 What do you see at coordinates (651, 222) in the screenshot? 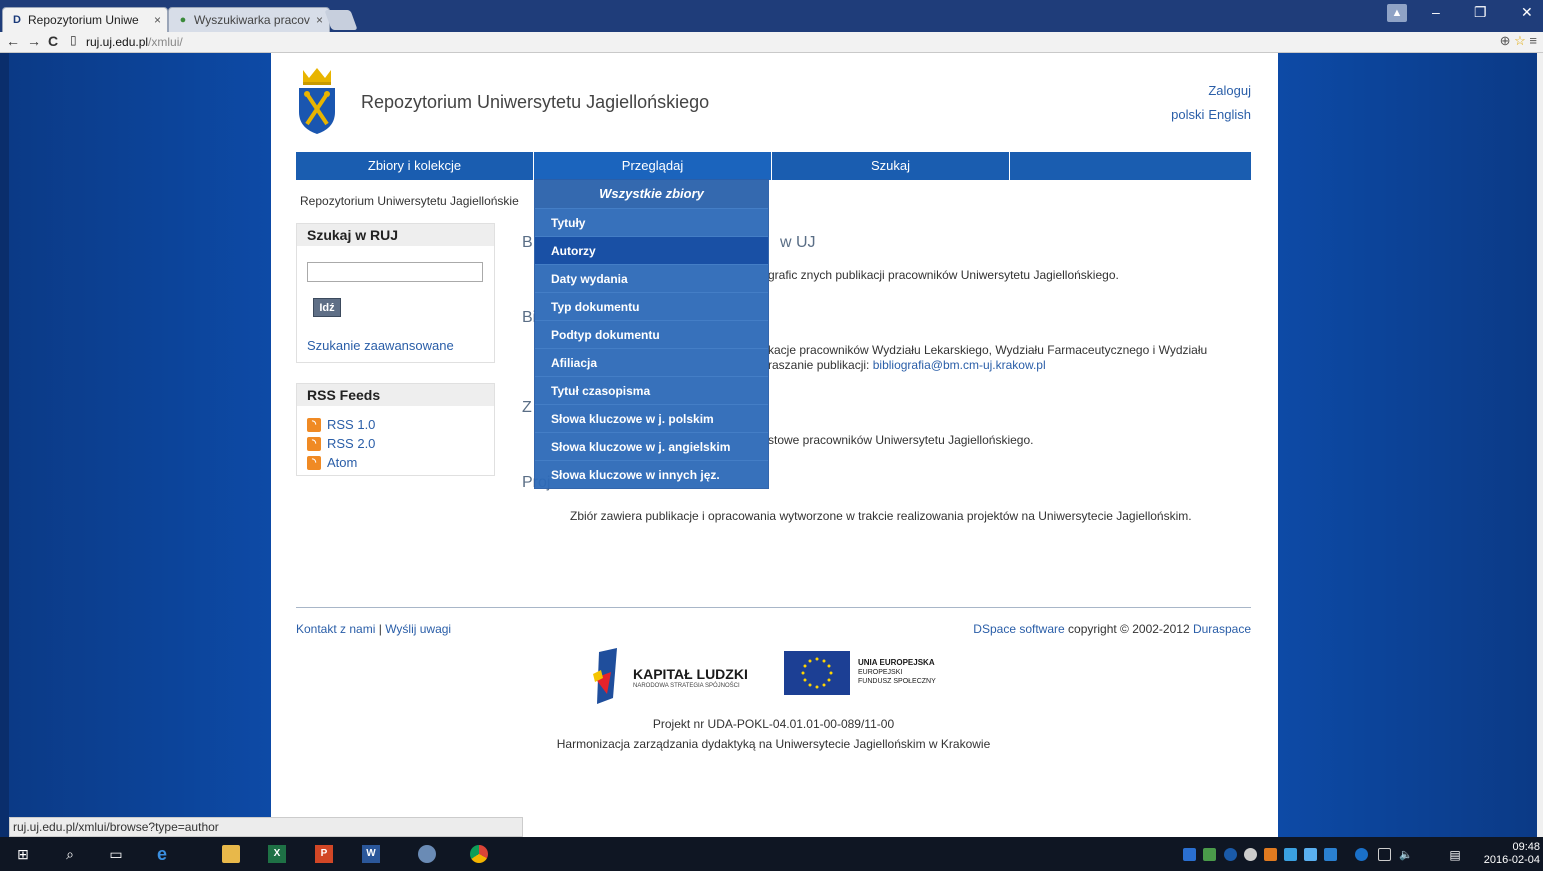
I see `dropdown-item-titles: Tytuły` at bounding box center [651, 222].